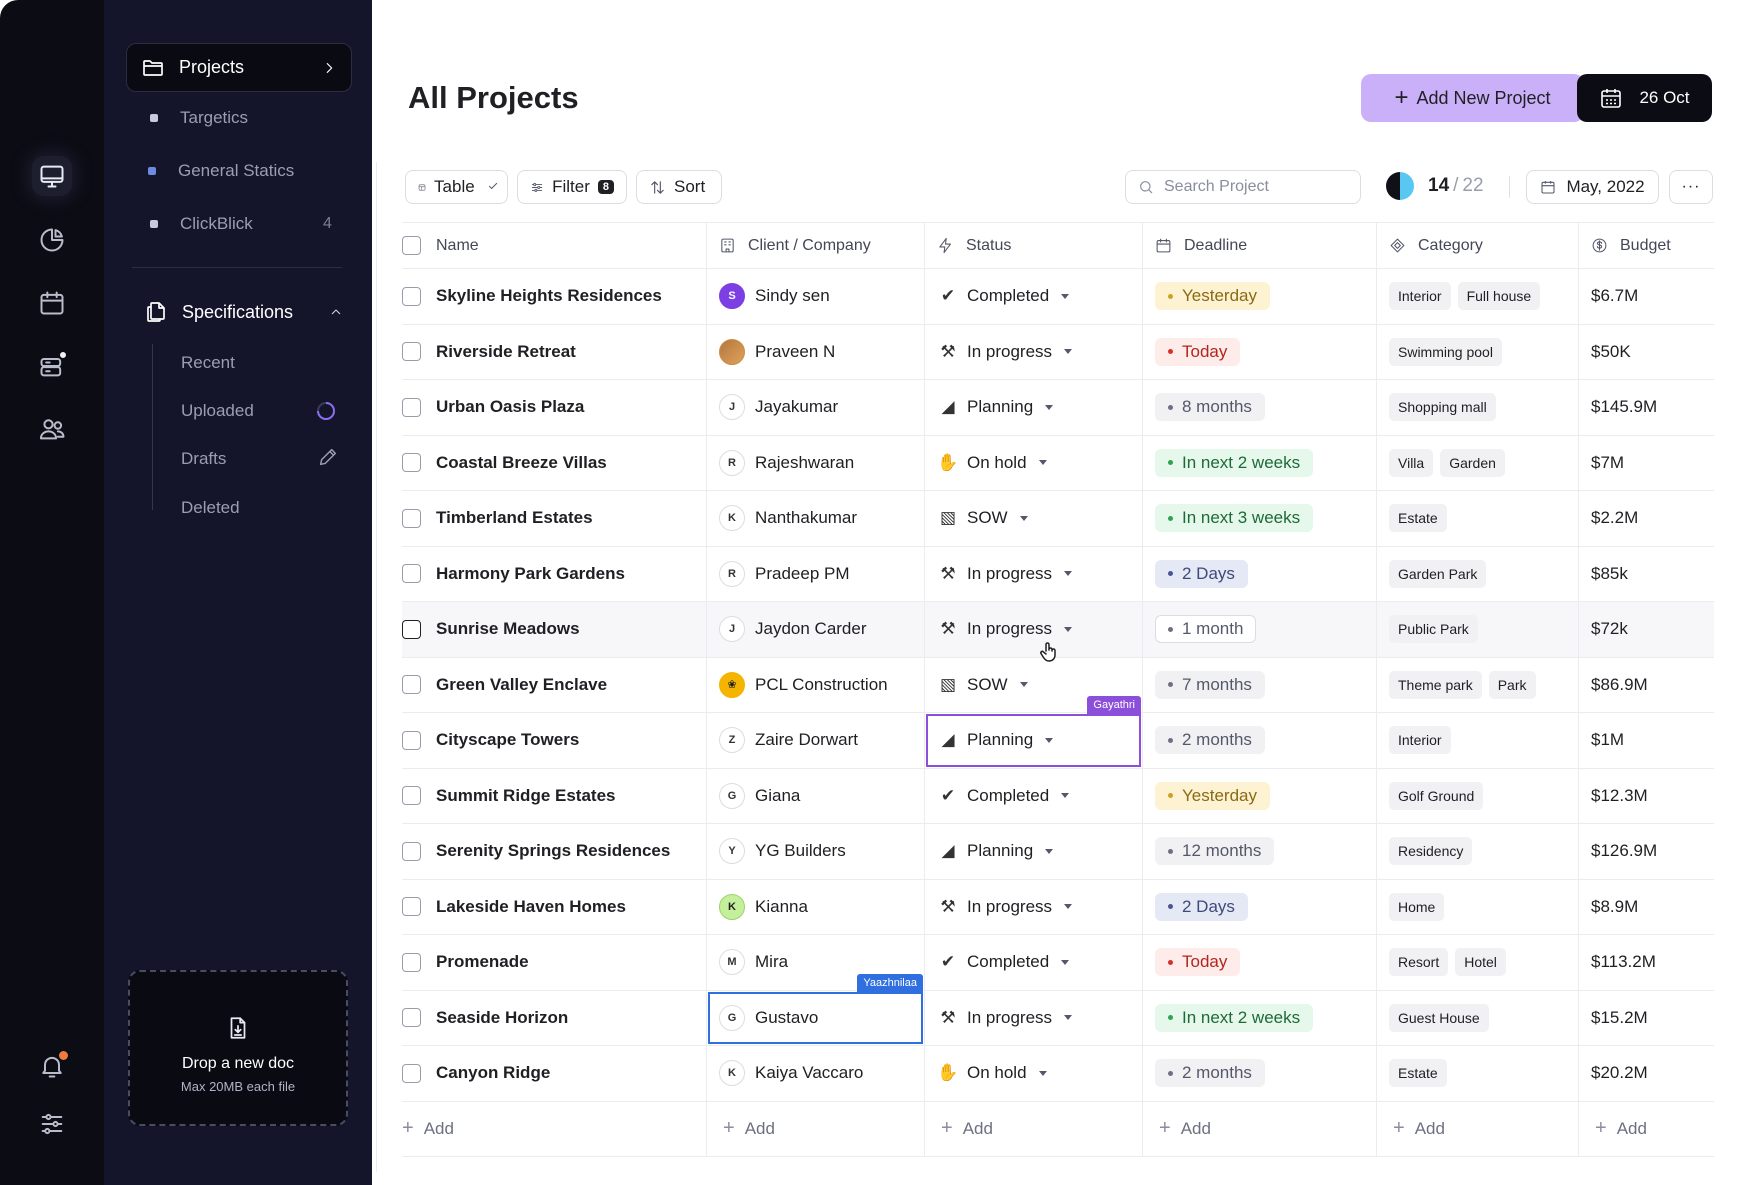  I want to click on header-deadline: Deadline, so click(1260, 245).